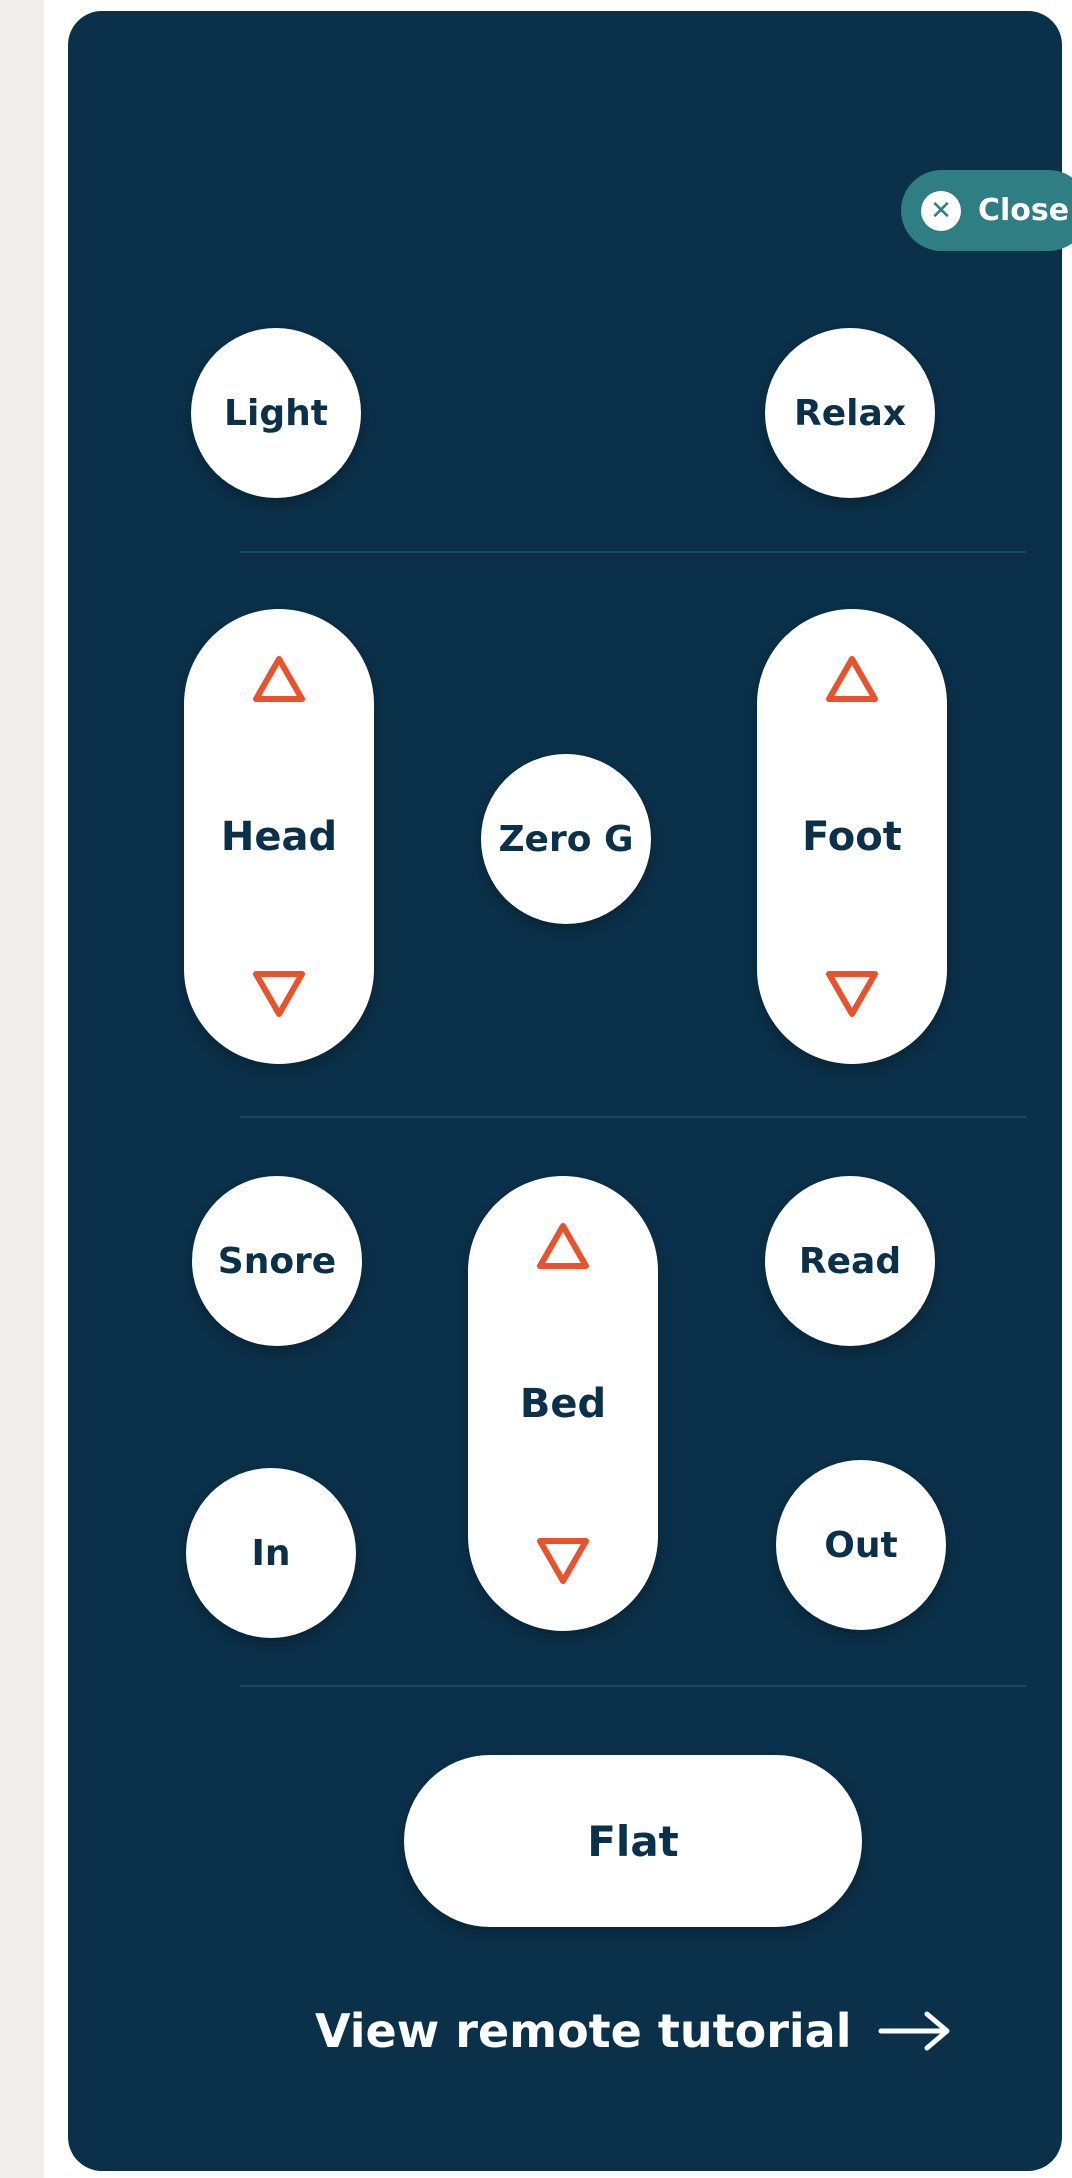  I want to click on relax-button: Relax, so click(850, 413).